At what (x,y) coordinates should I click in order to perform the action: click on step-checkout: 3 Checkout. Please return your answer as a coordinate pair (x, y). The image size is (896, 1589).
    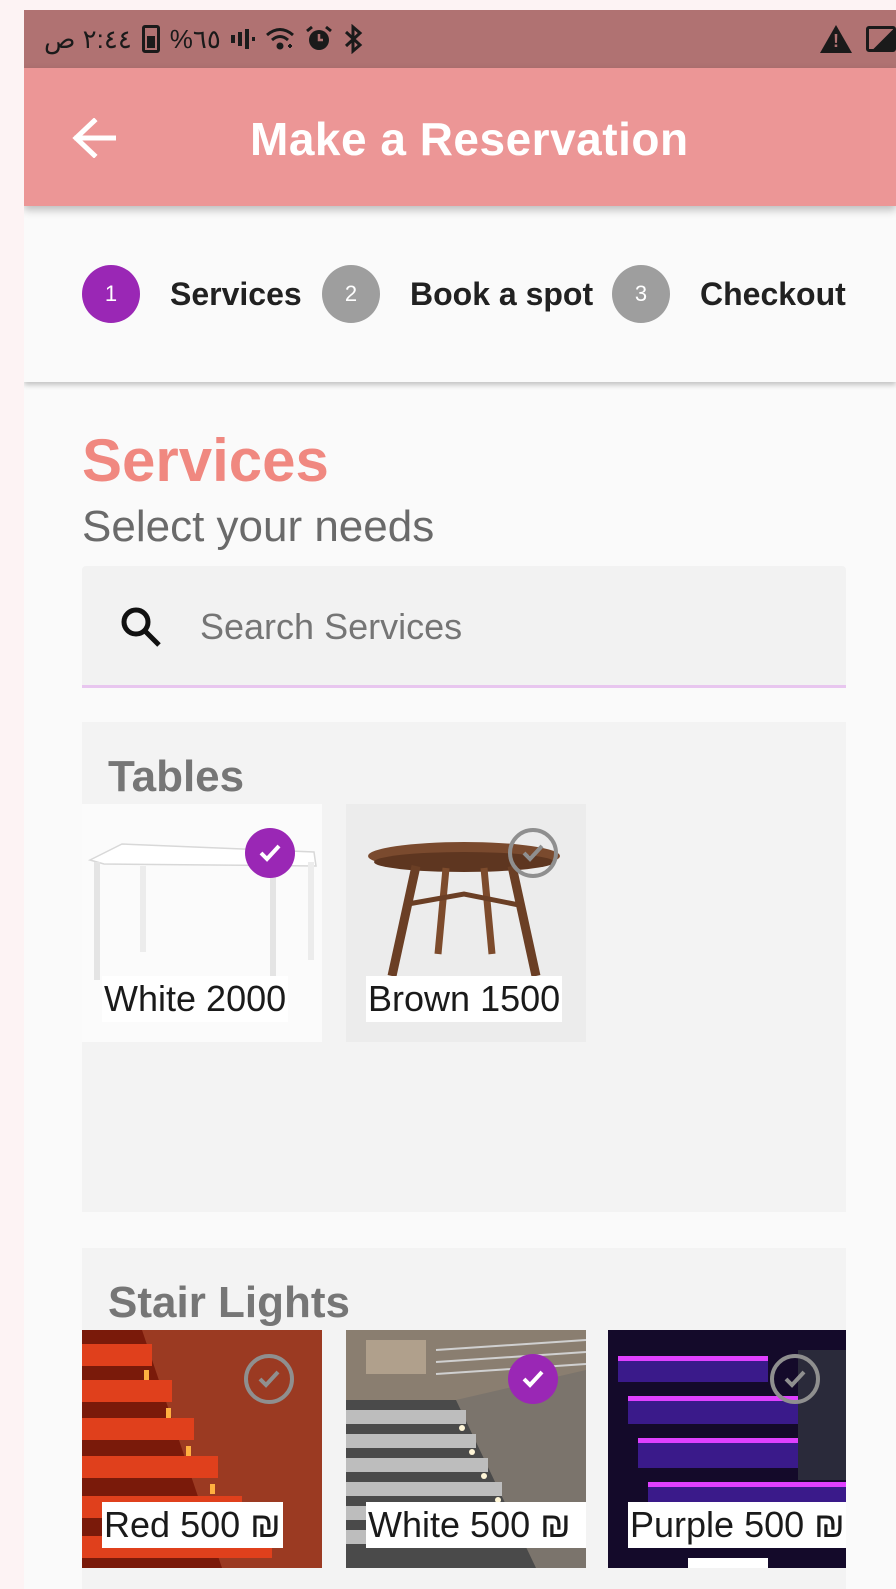
    Looking at the image, I should click on (729, 294).